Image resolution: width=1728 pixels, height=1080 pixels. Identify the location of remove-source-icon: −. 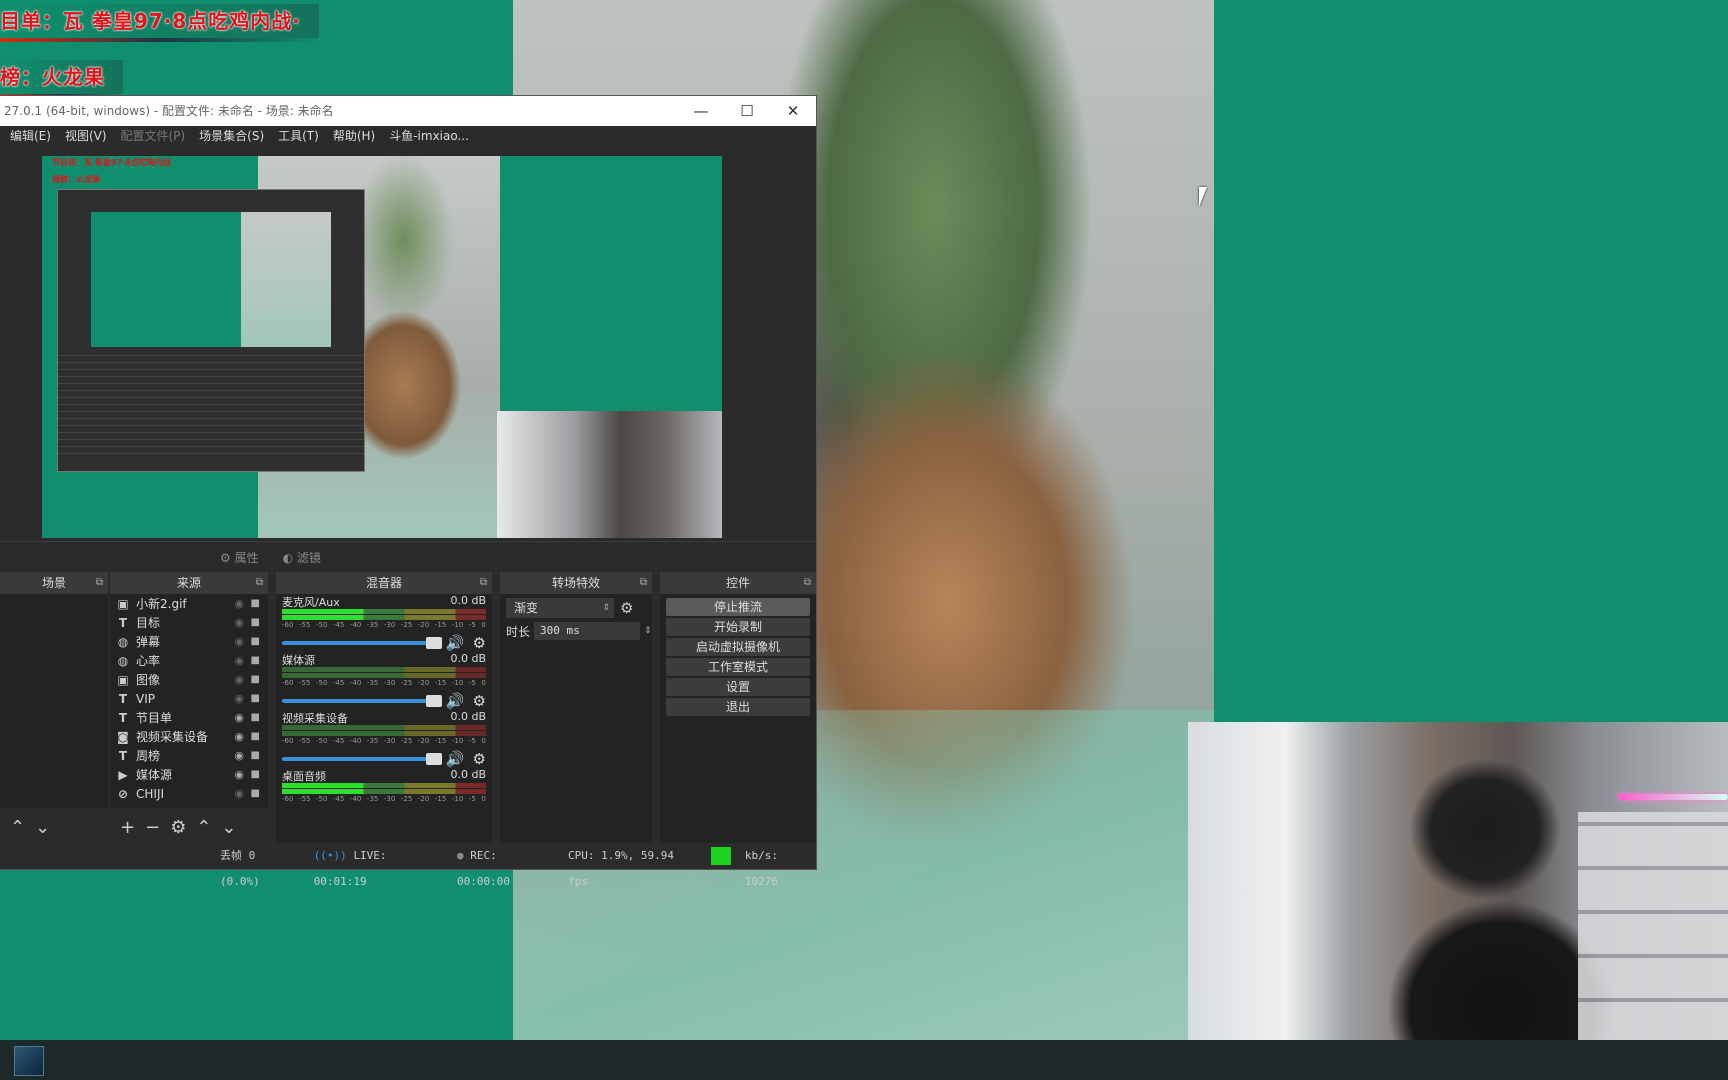
(152, 827).